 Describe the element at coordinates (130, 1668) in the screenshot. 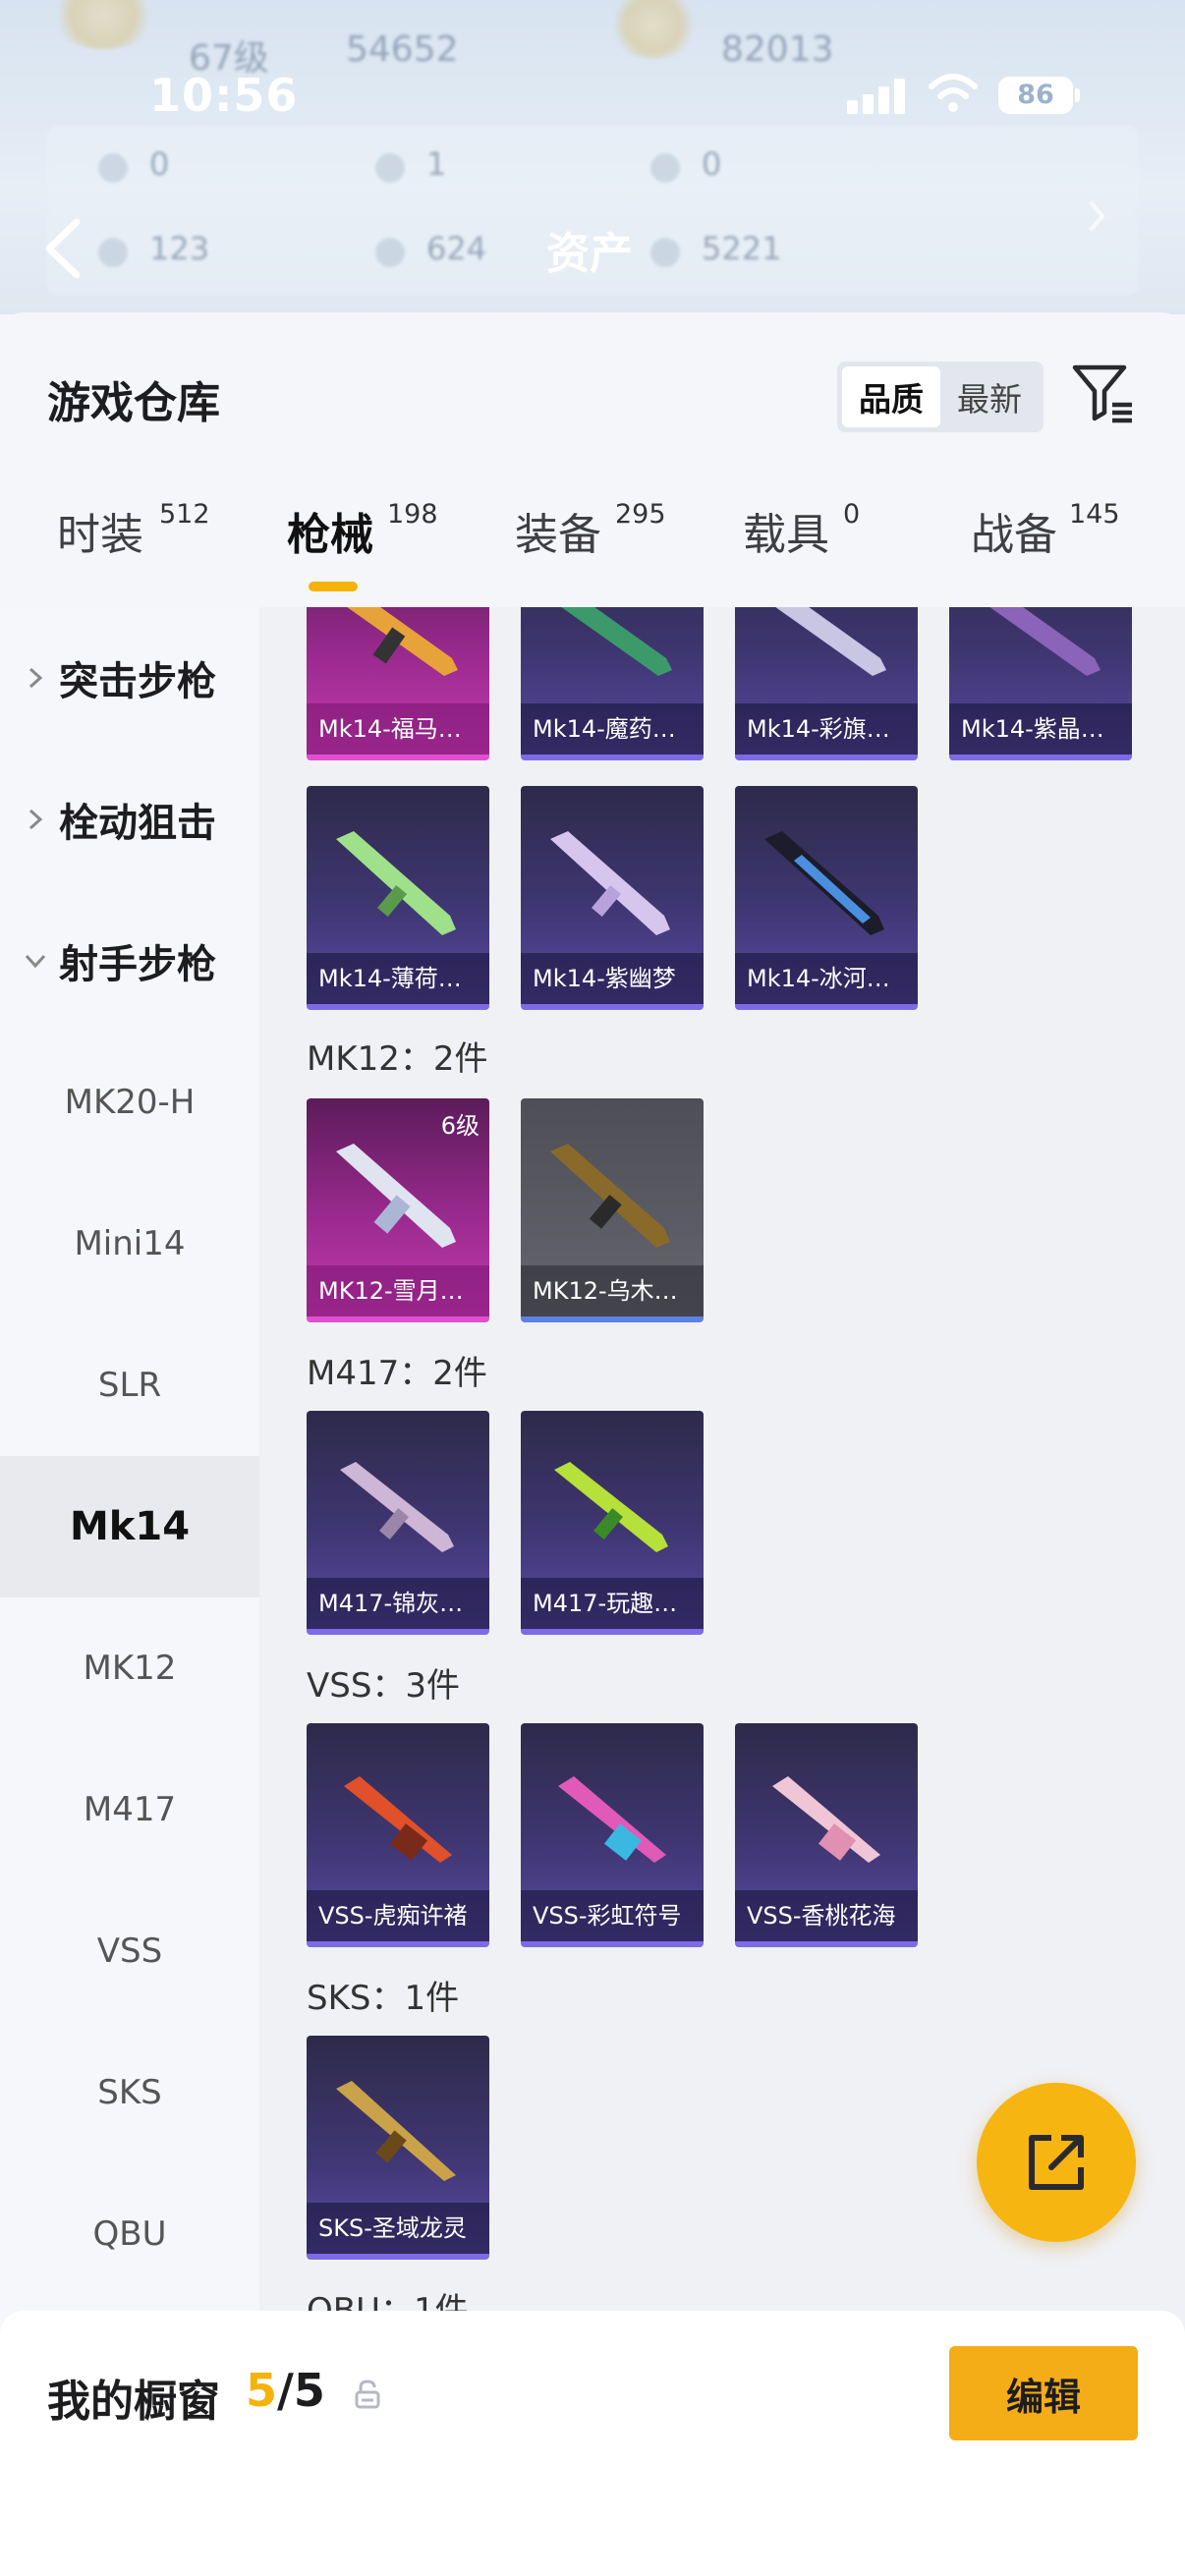

I see `nav-item-mk12: MK12` at that location.